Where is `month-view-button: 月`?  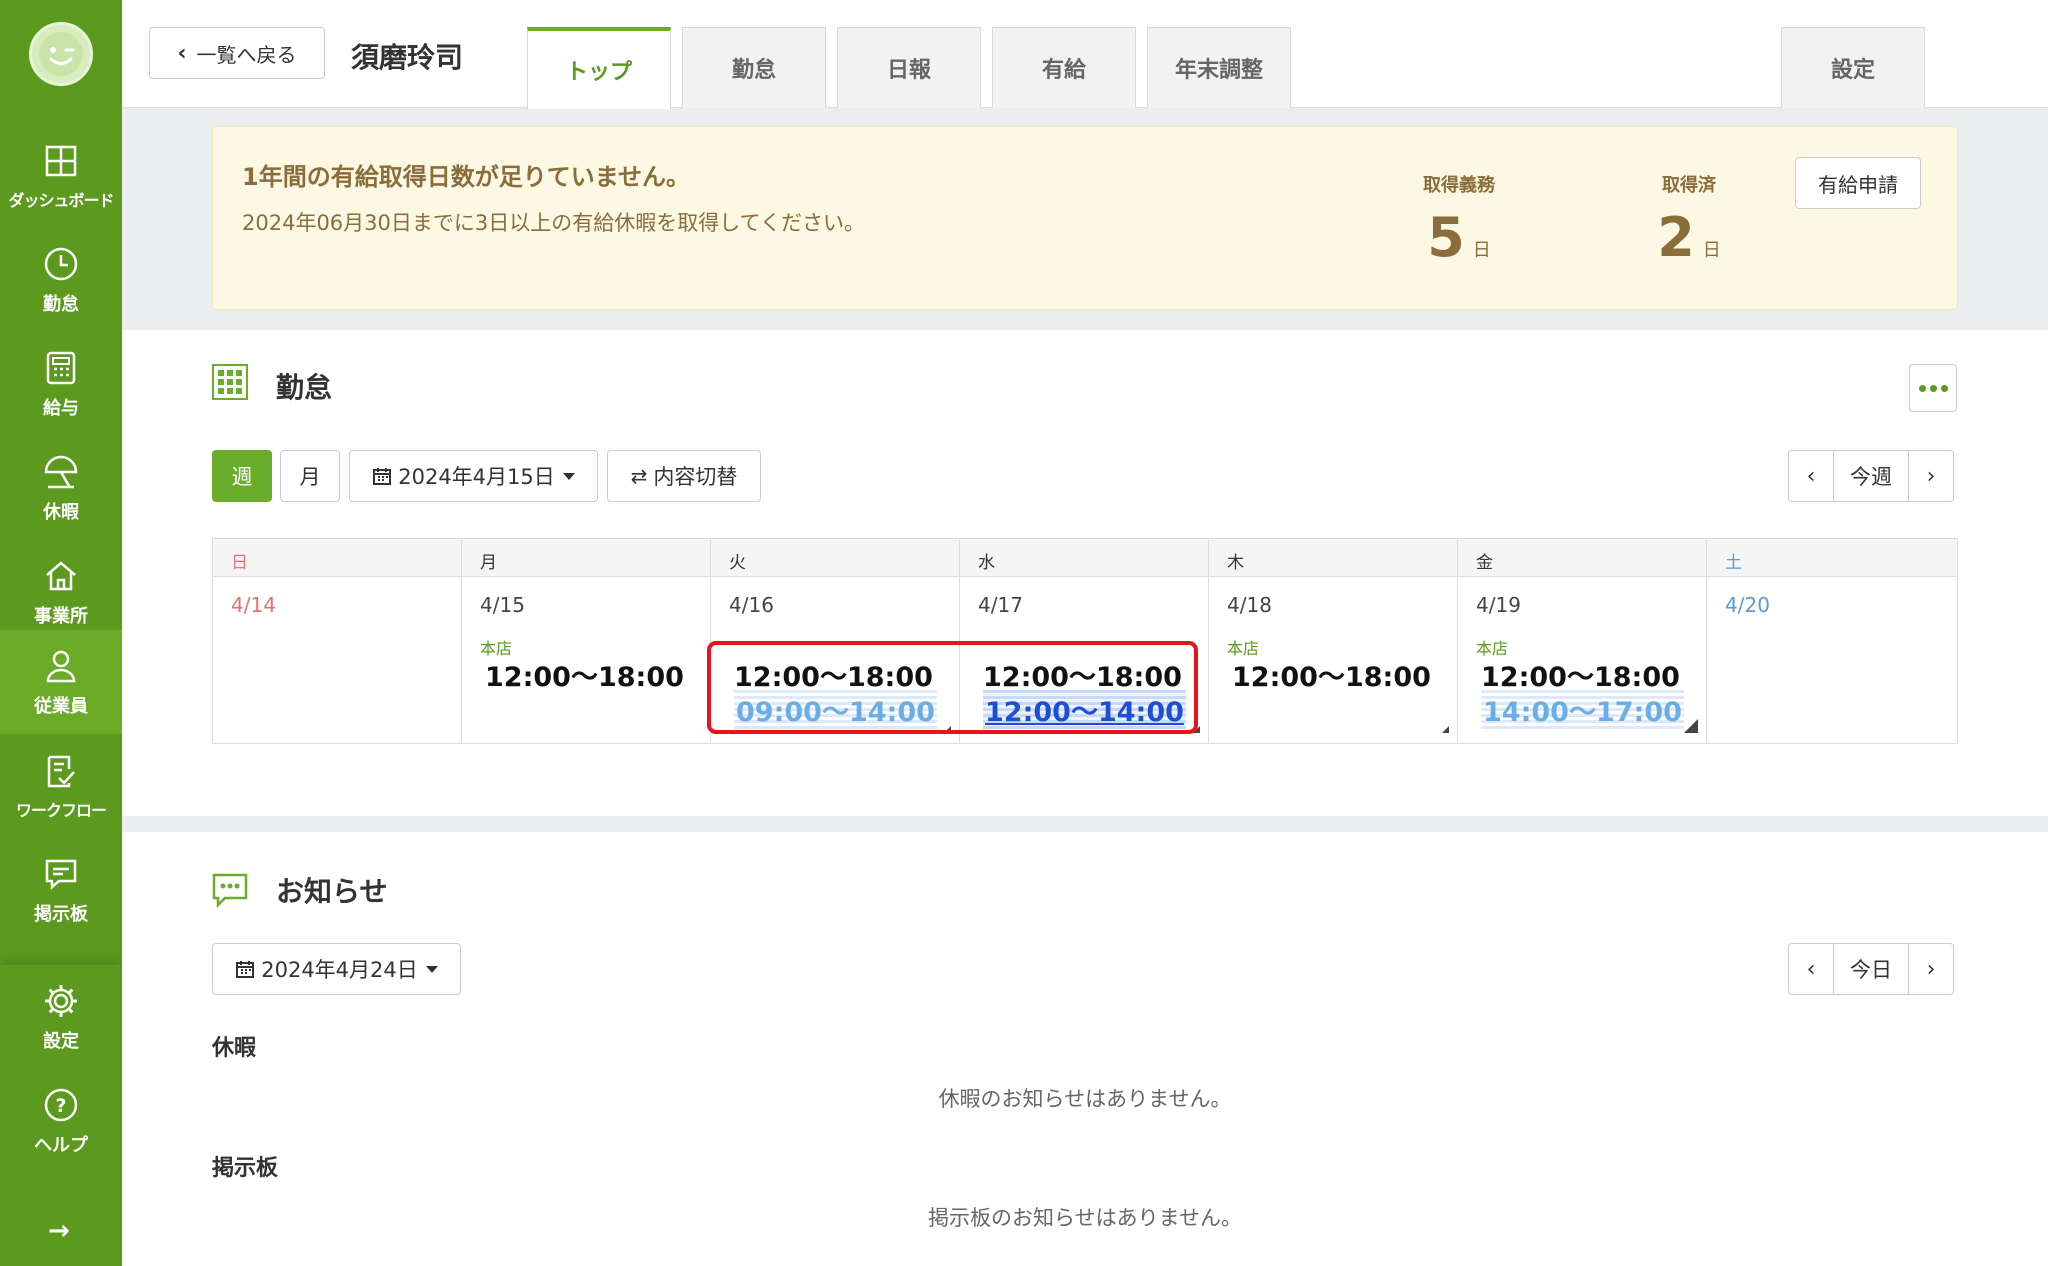 month-view-button: 月 is located at coordinates (310, 476).